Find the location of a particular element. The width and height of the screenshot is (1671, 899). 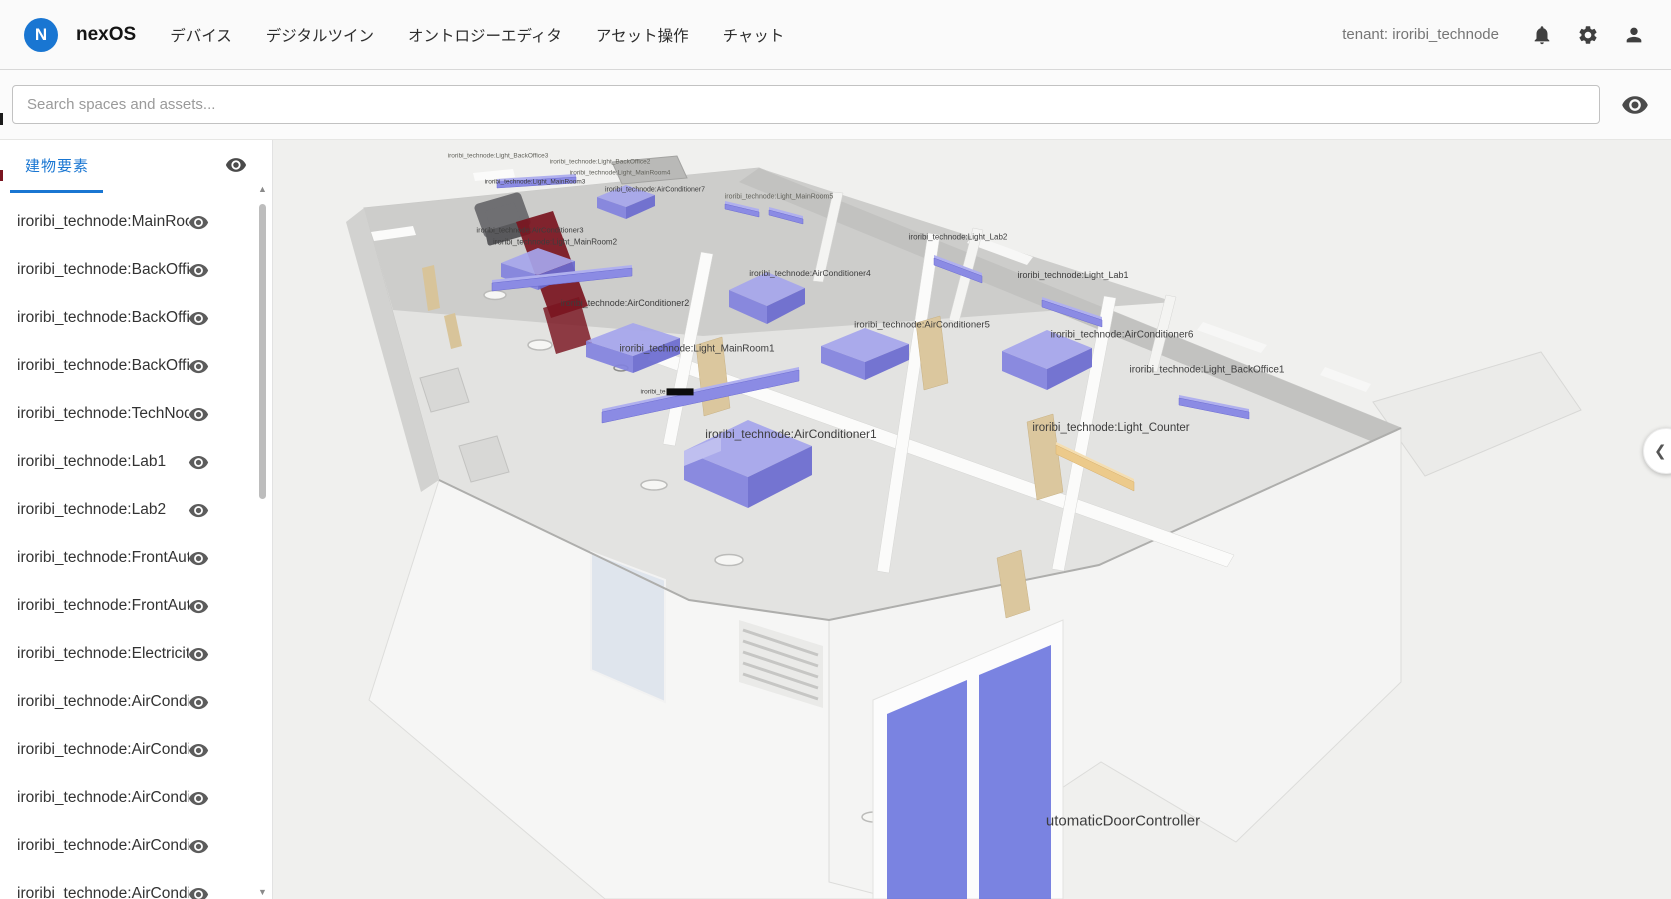

scroll-up-arrow-icon: ▲ is located at coordinates (262, 189).